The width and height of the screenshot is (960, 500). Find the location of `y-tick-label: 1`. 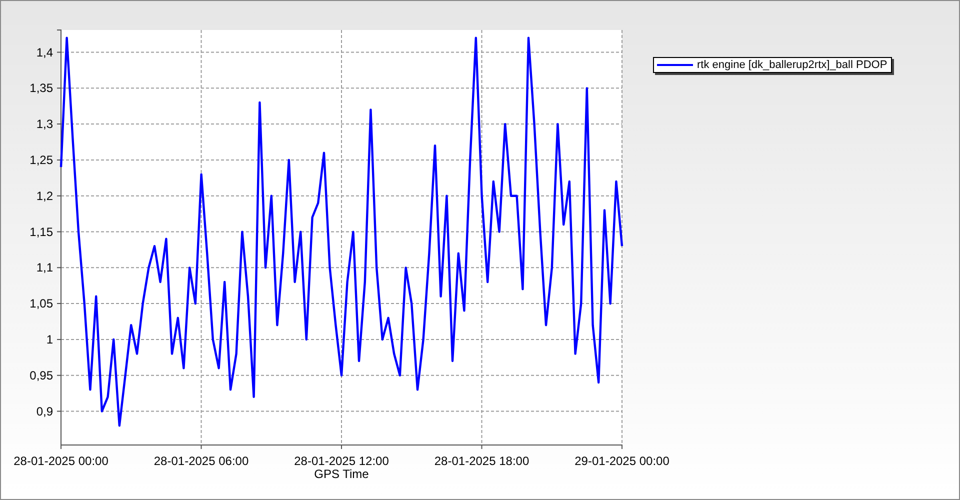

y-tick-label: 1 is located at coordinates (49, 339).